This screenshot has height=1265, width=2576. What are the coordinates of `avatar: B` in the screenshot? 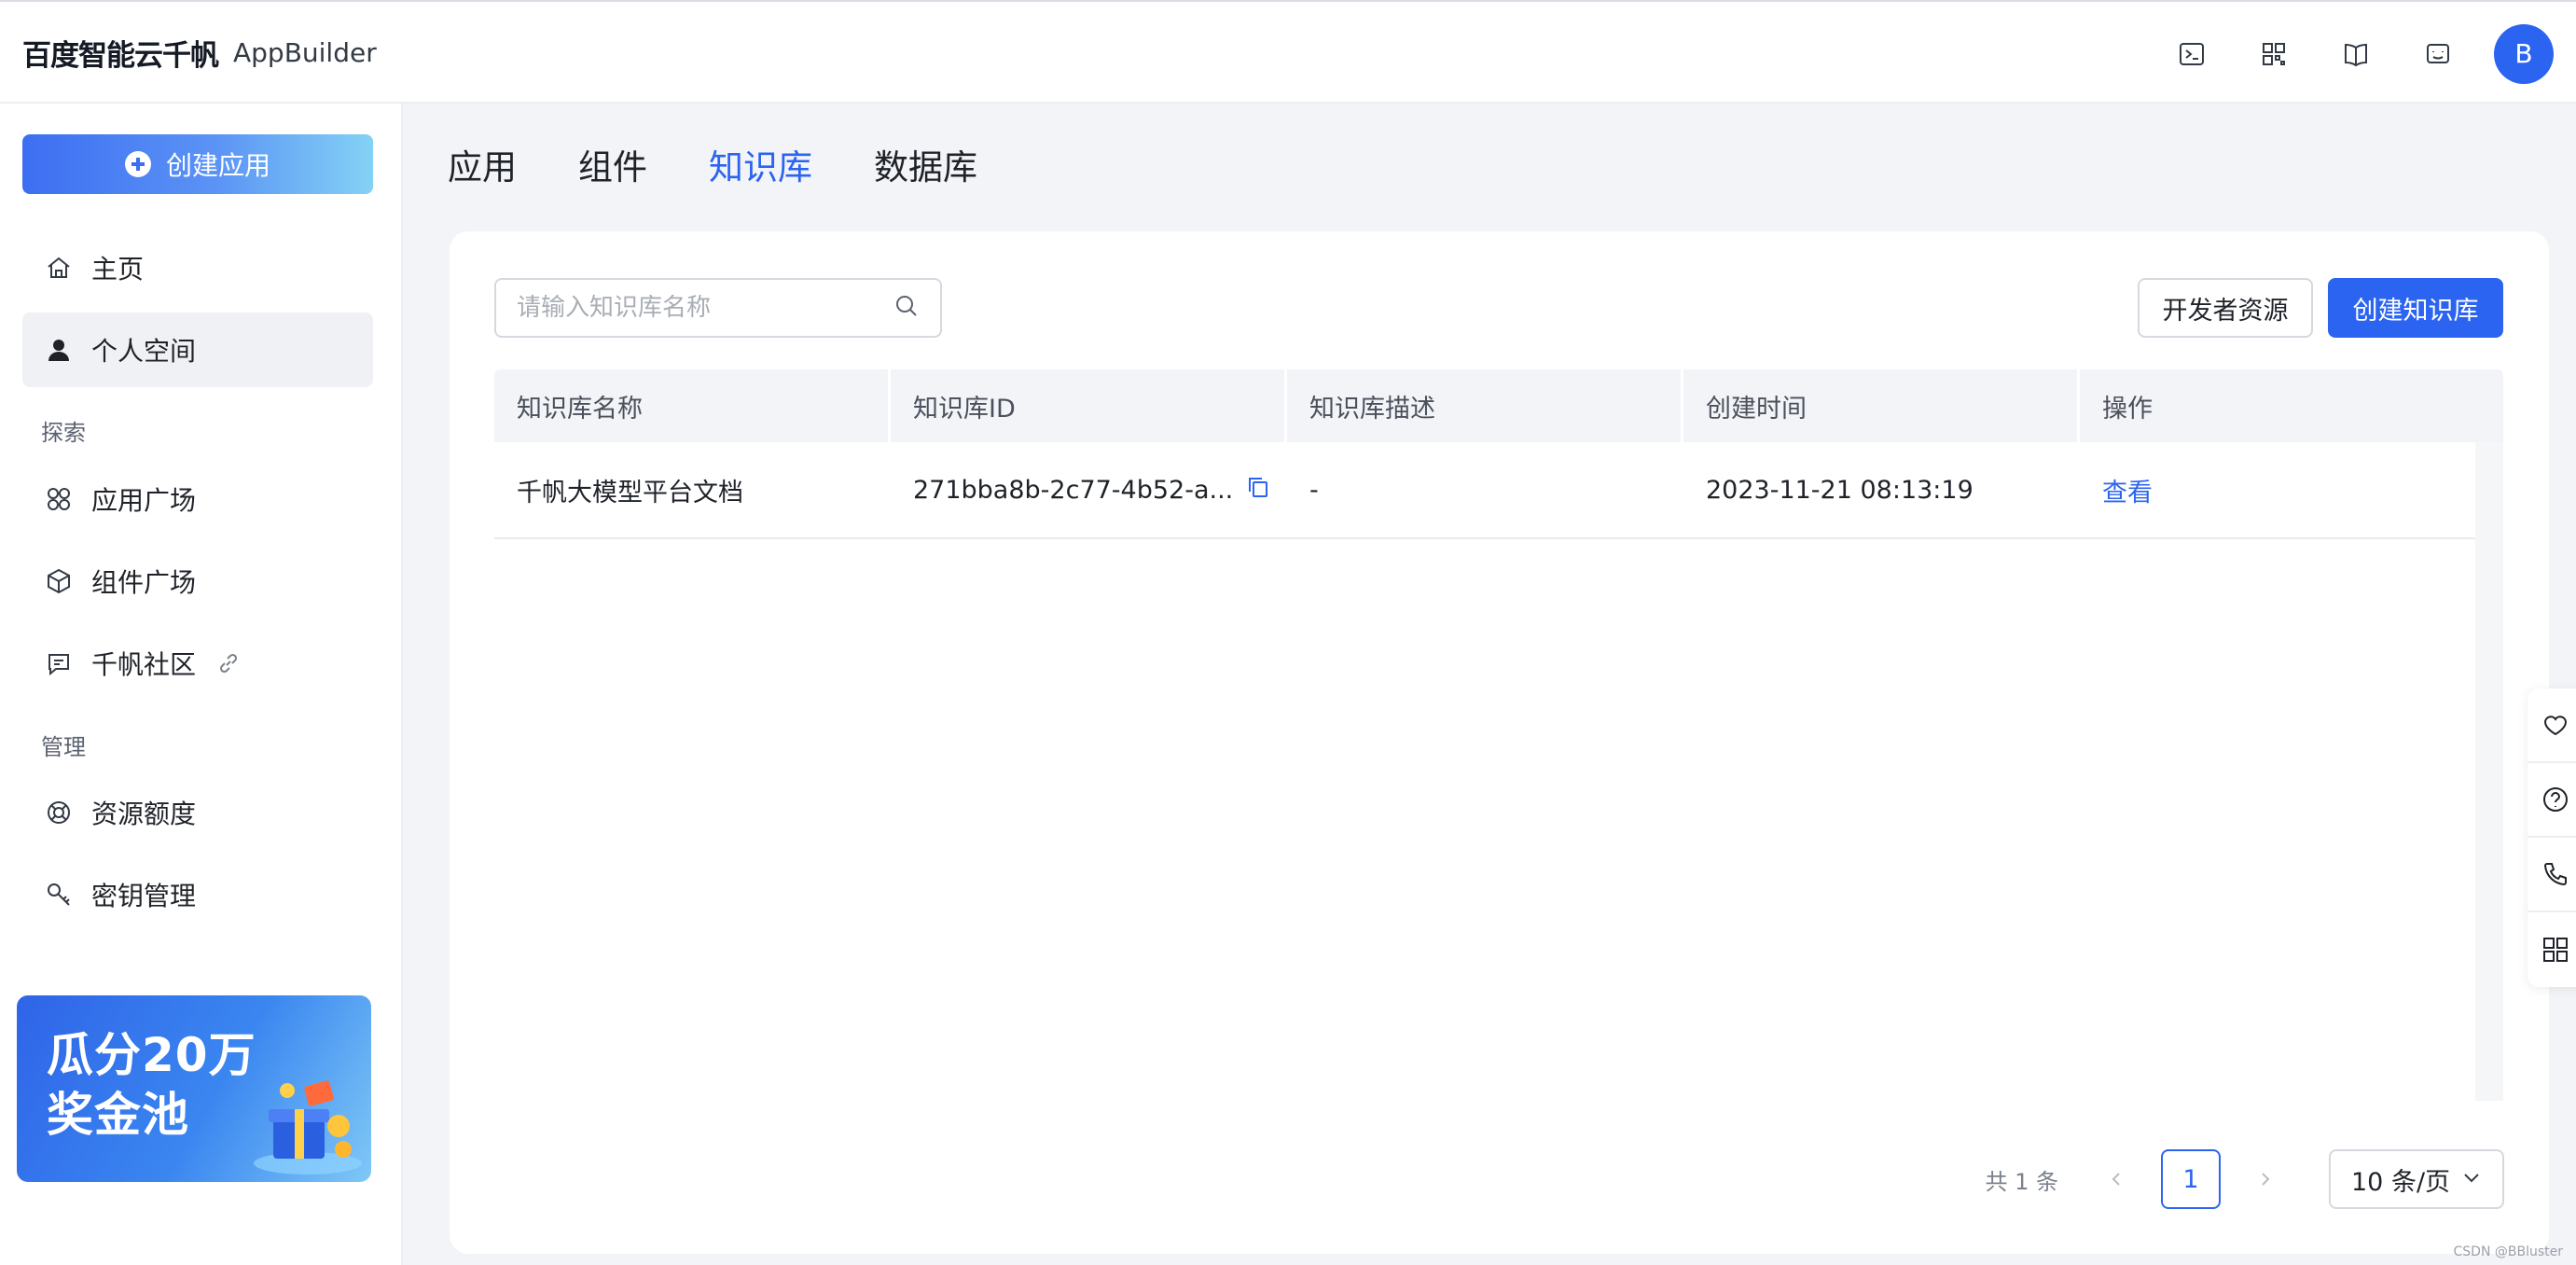 It's located at (2524, 53).